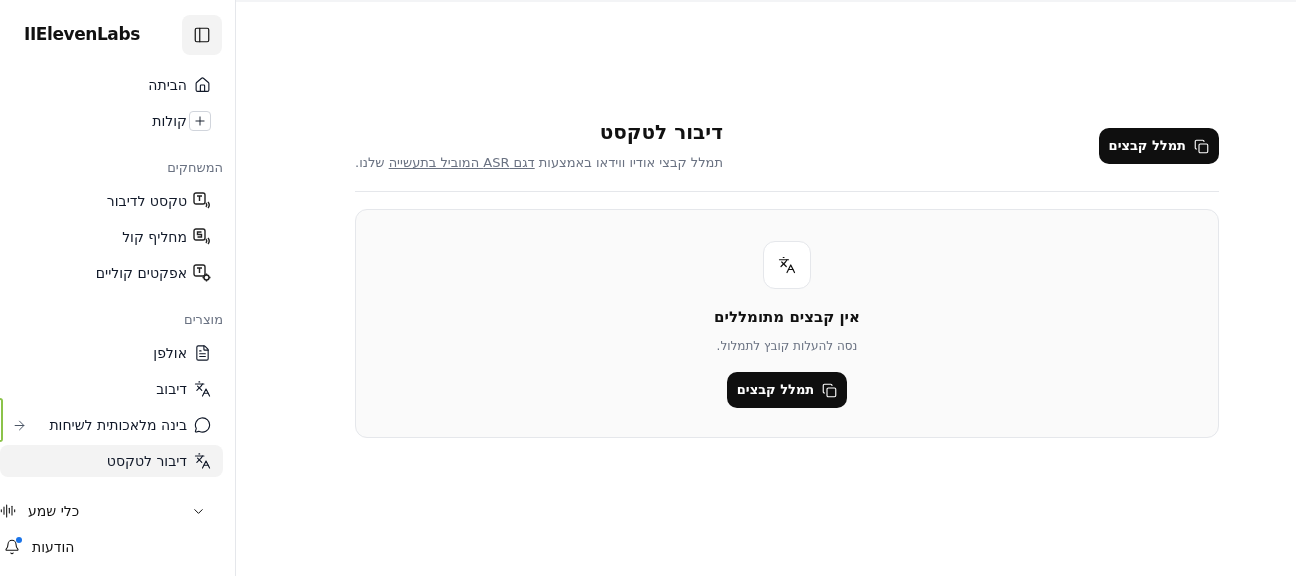 The image size is (1296, 576). What do you see at coordinates (461, 162) in the screenshot?
I see `model-link: דגם ASR המוביל בתעשייה` at bounding box center [461, 162].